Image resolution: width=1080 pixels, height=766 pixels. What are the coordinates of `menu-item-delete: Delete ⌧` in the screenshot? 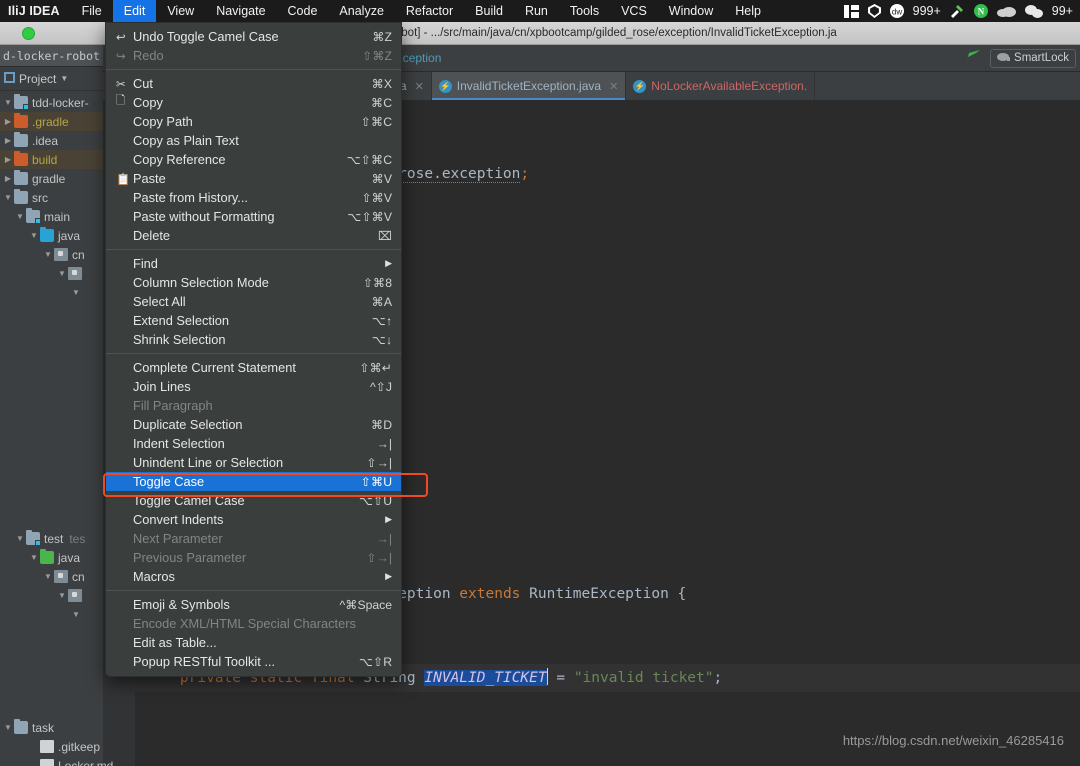 It's located at (253, 235).